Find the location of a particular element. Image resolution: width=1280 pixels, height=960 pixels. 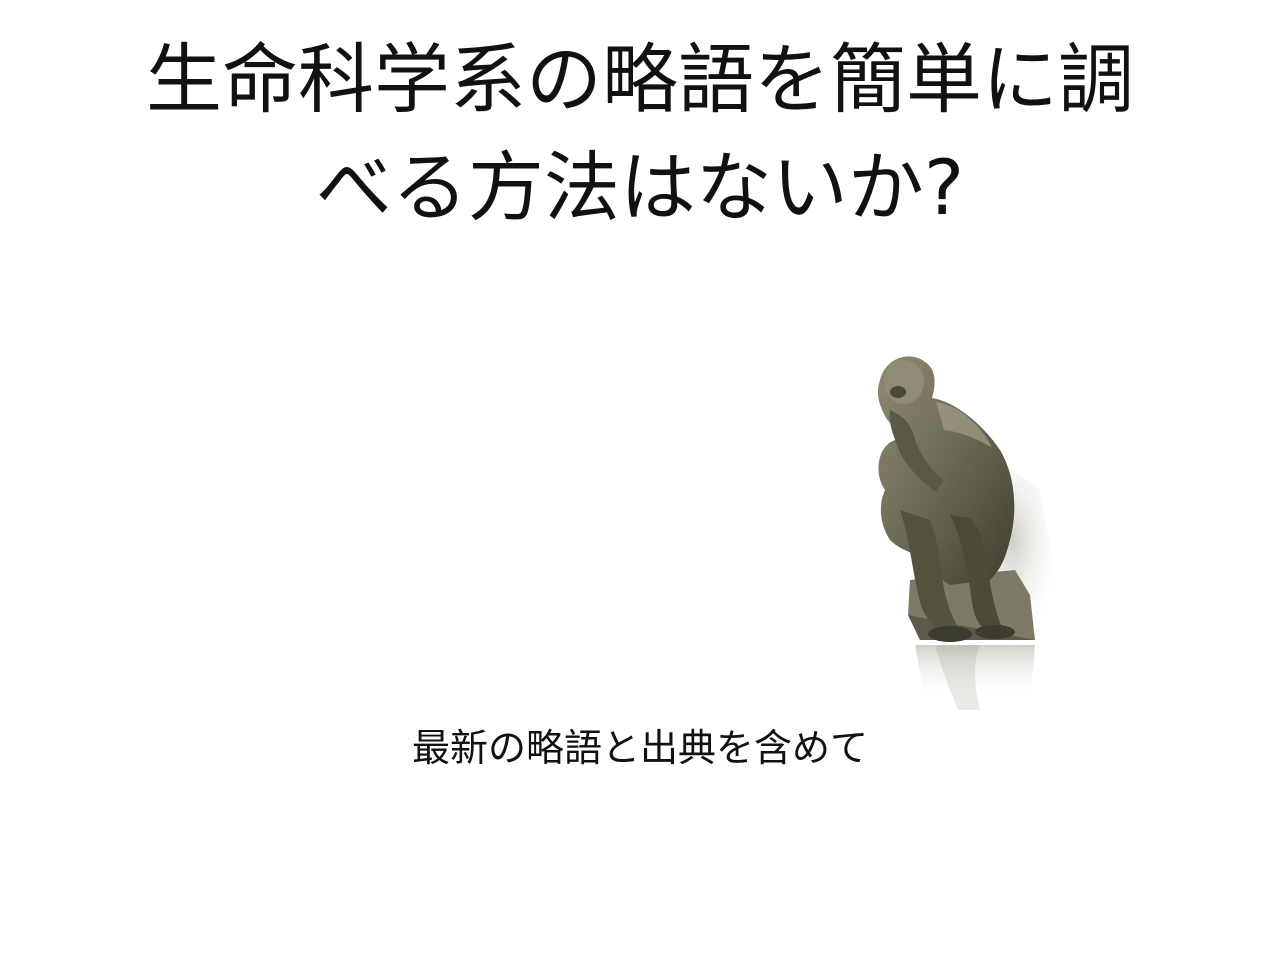

slide-title-line-1: 生命科学系の略語を簡単に調 is located at coordinates (640, 79).